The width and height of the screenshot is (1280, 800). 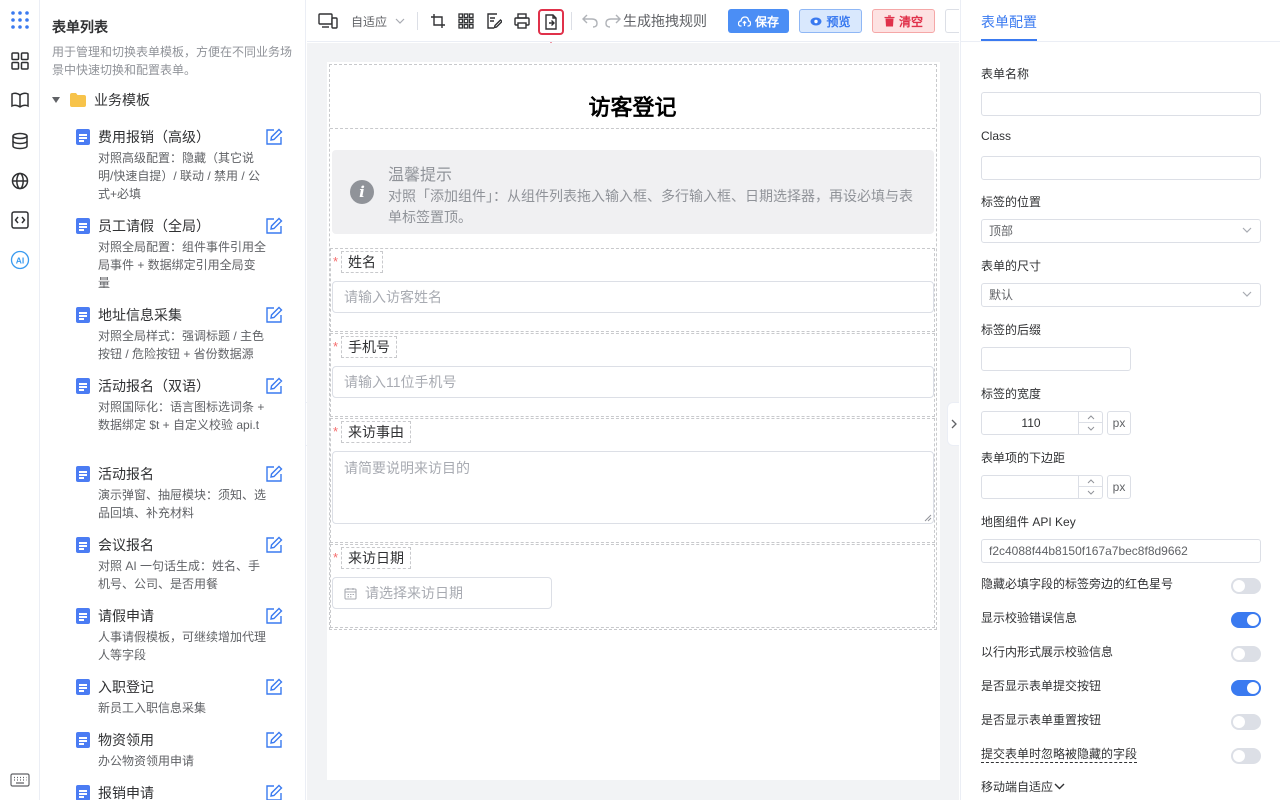 What do you see at coordinates (369, 21) in the screenshot?
I see `device-select-value: 自适应` at bounding box center [369, 21].